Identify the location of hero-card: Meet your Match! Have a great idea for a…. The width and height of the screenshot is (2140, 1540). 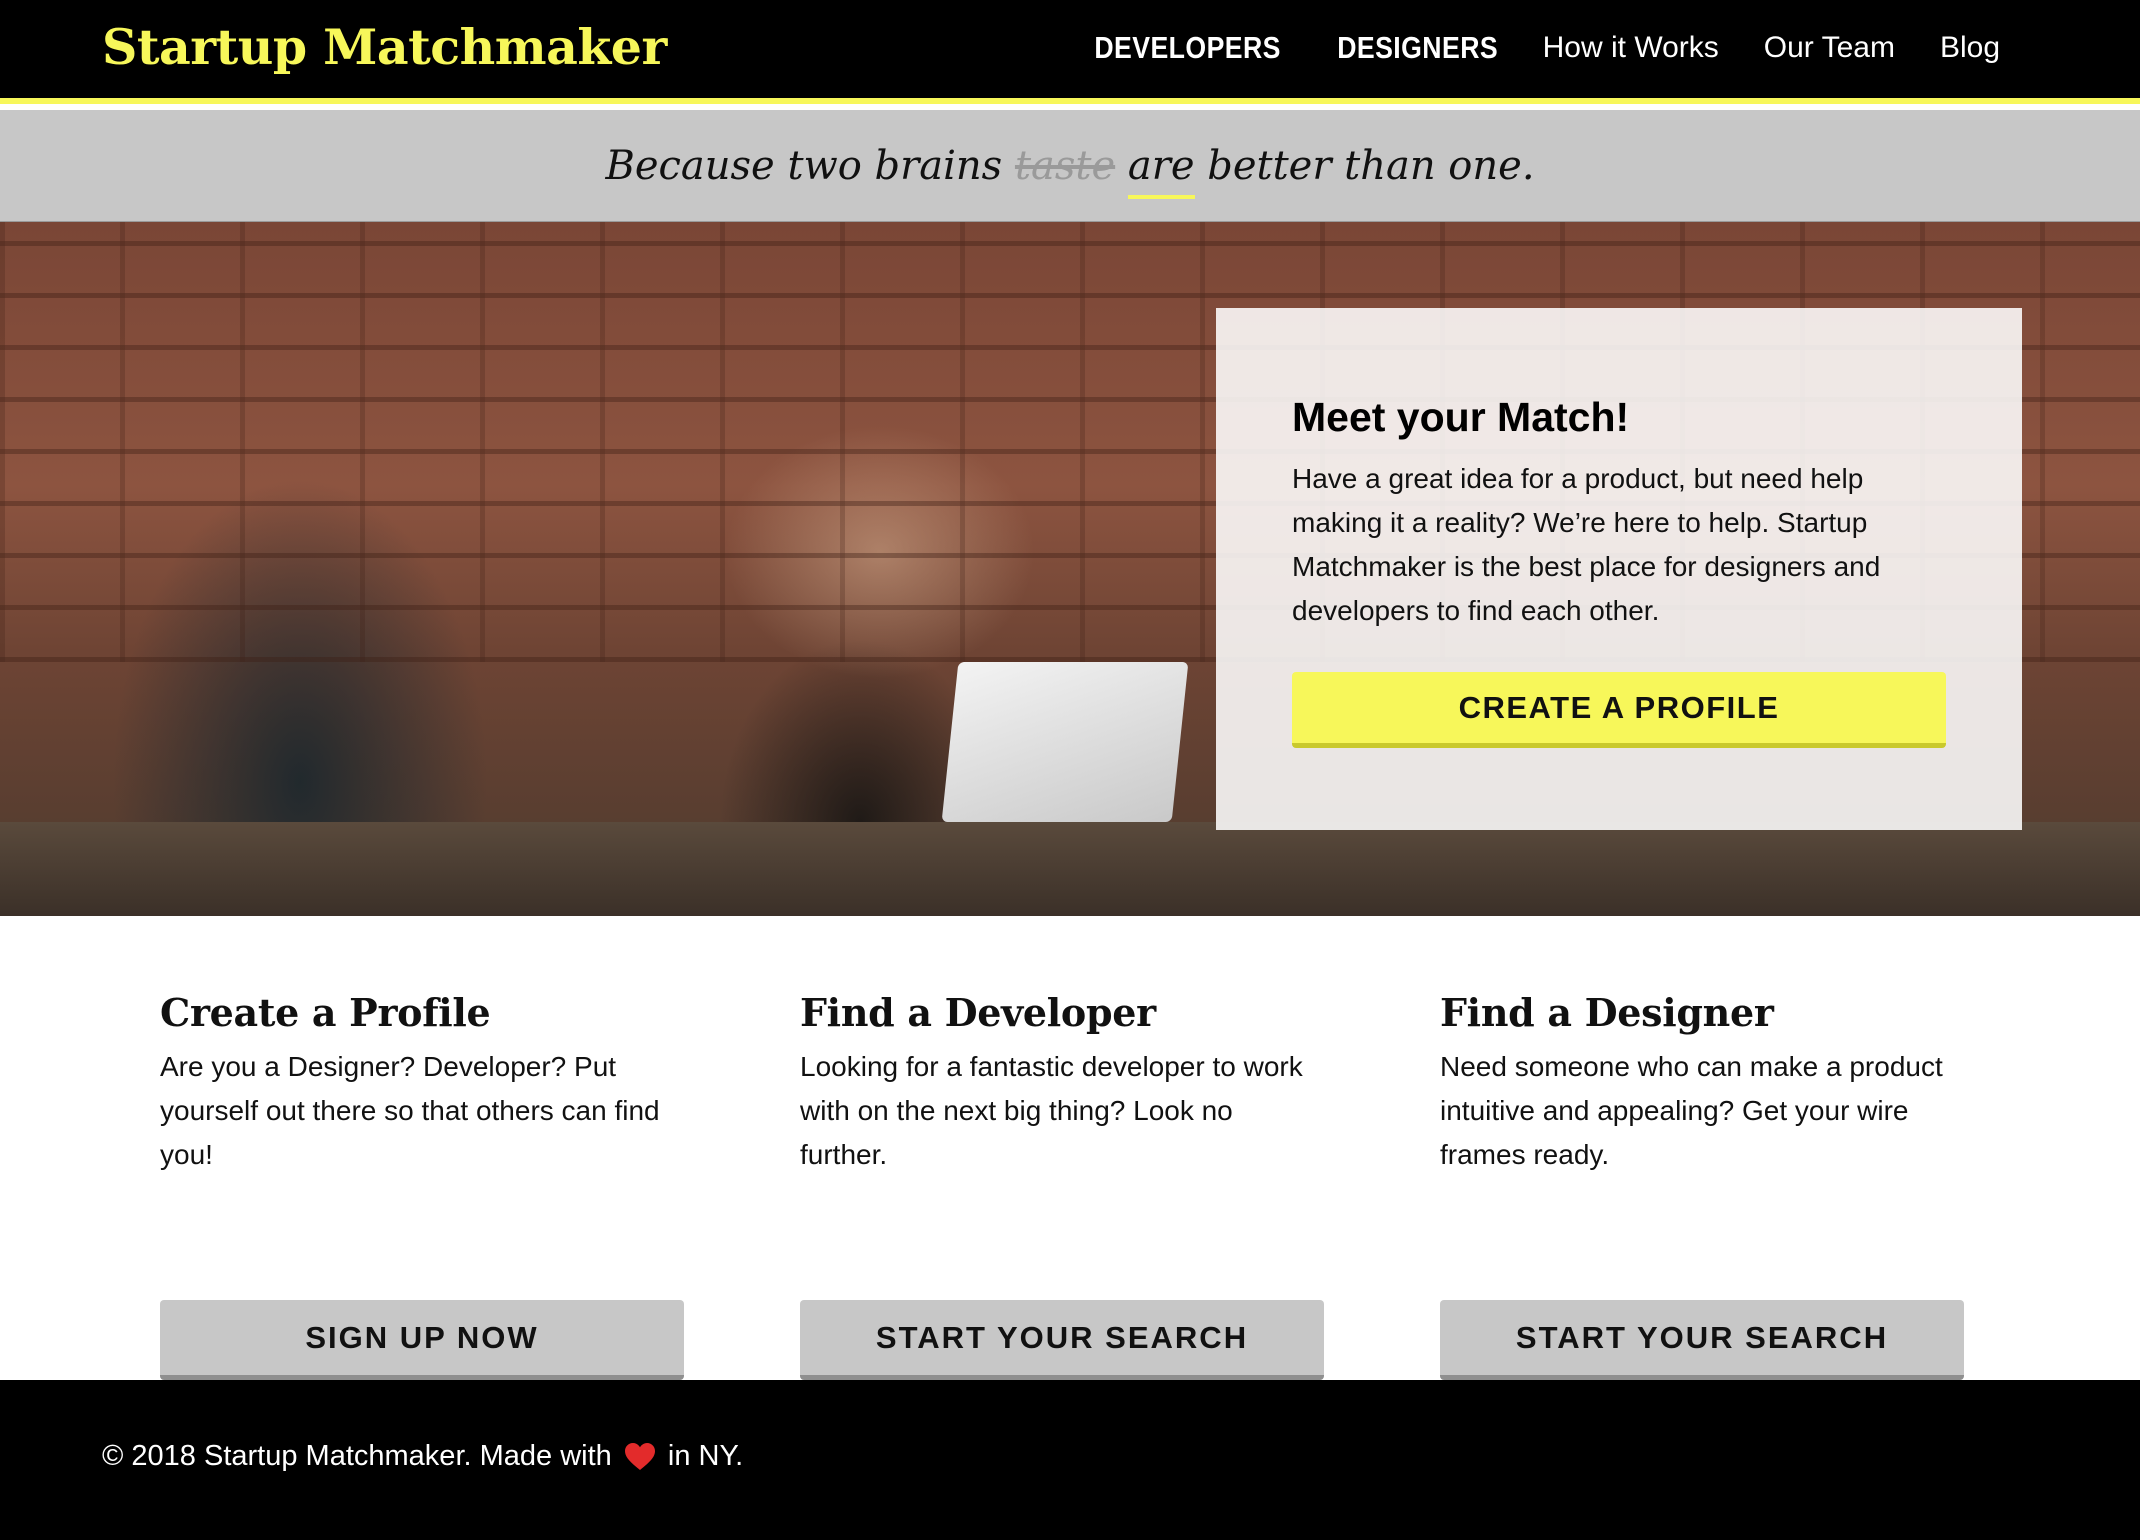
(1619, 569).